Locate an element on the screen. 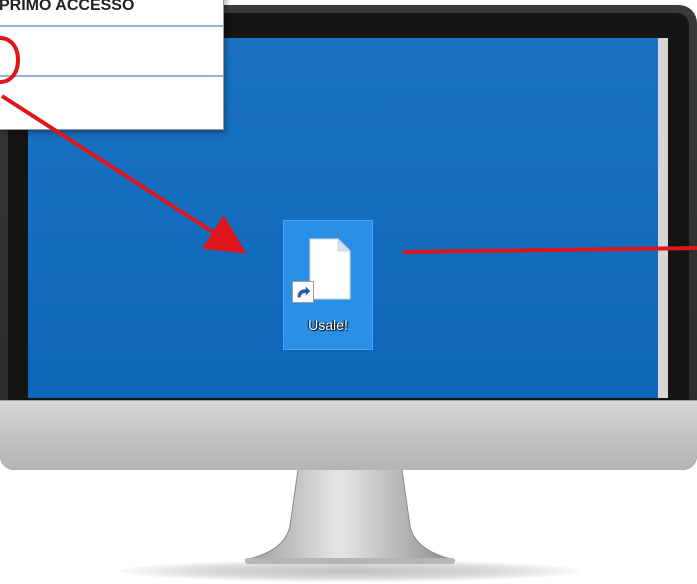 The height and width of the screenshot is (584, 697). arrow-to-icon is located at coordinates (123, 174).